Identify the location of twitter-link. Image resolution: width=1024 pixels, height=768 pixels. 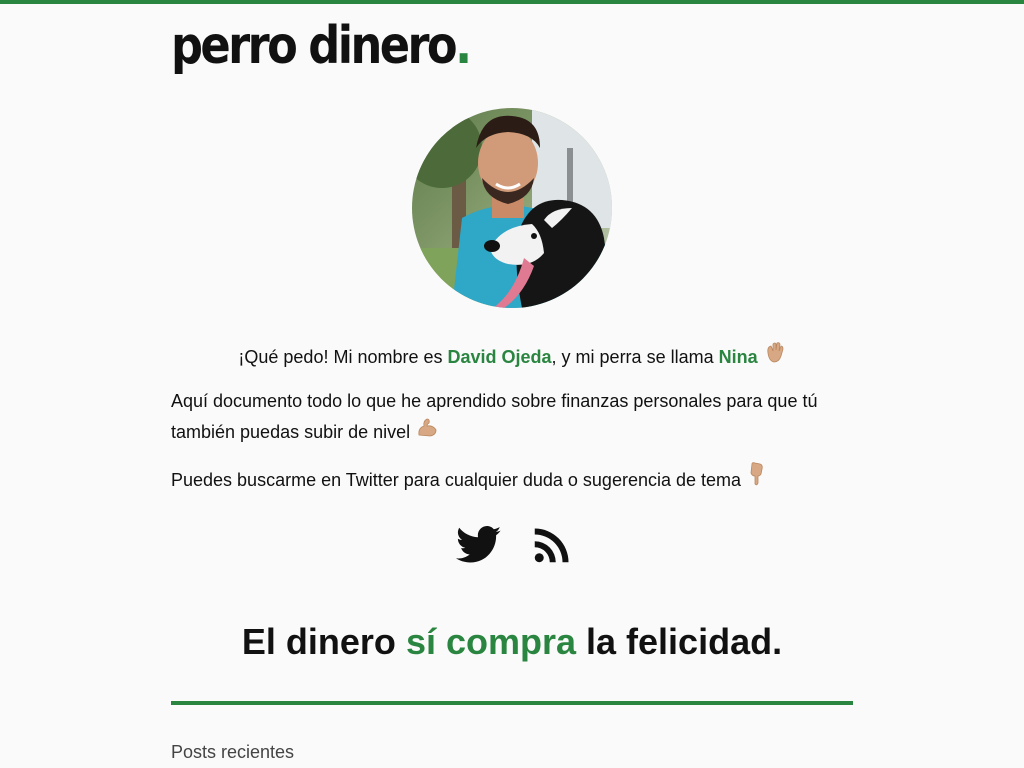
(479, 547).